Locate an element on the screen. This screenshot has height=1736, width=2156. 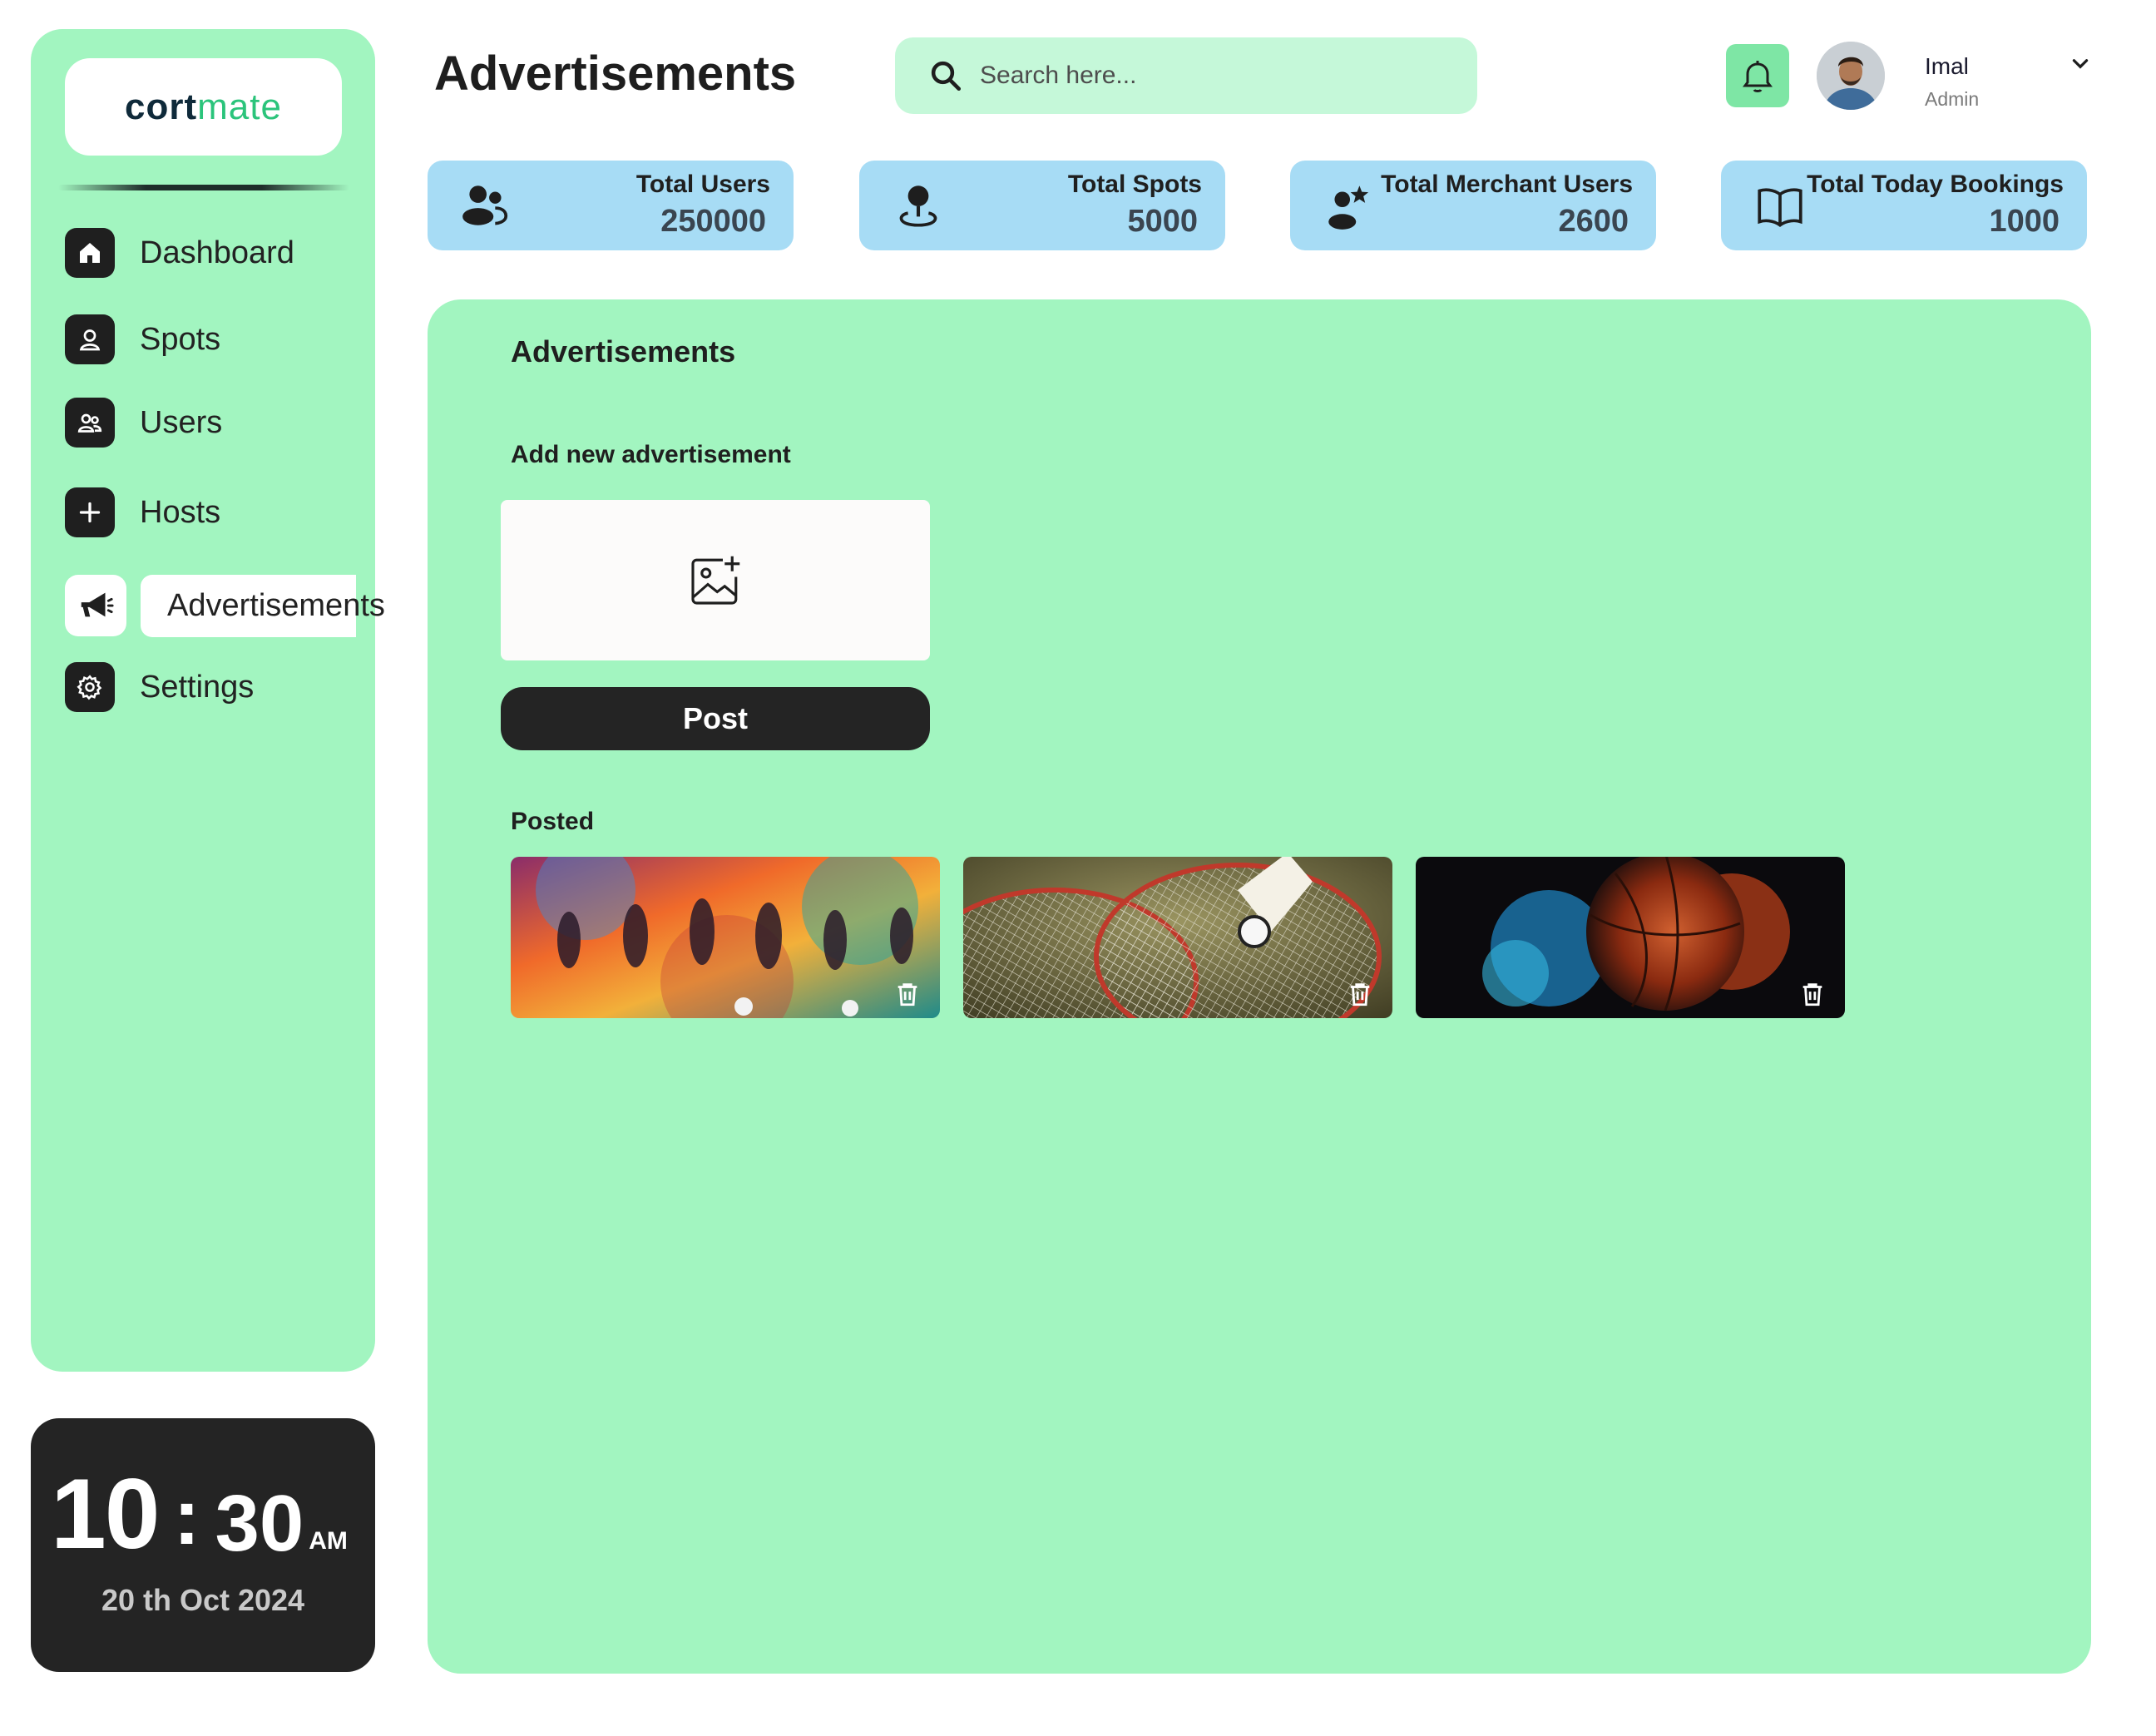
add-image-icon is located at coordinates (715, 580).